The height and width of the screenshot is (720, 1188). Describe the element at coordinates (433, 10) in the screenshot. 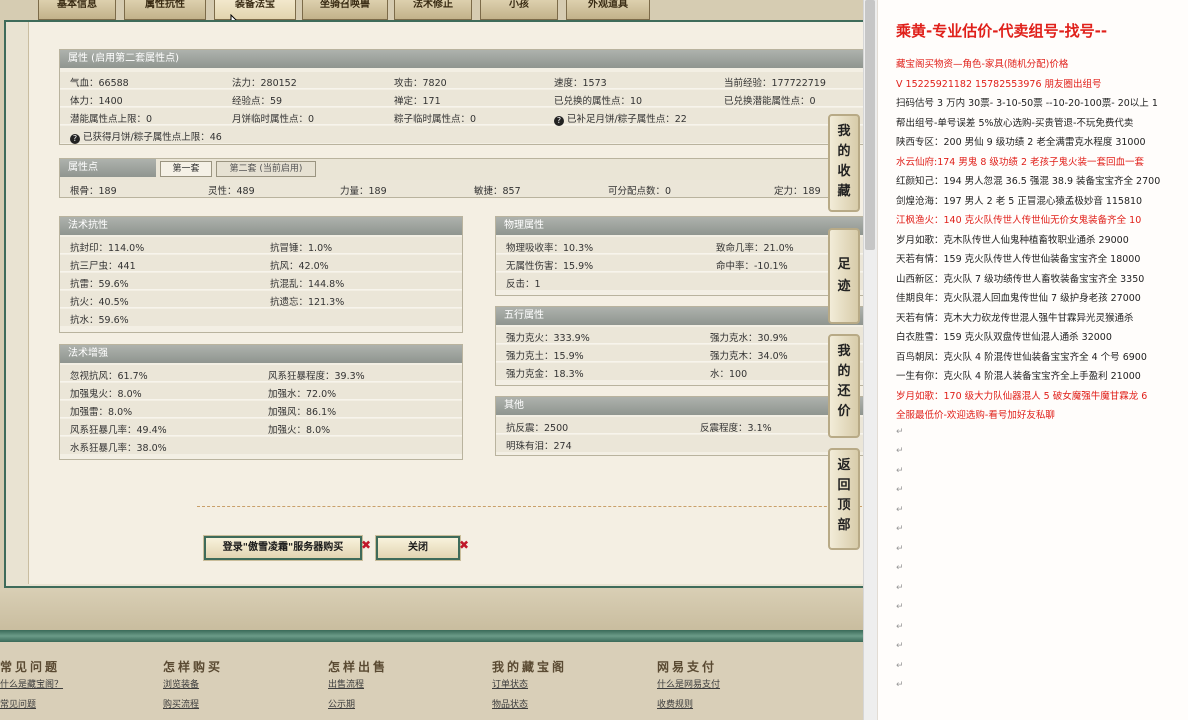

I see `tab-spell-correction: 法术修正` at that location.